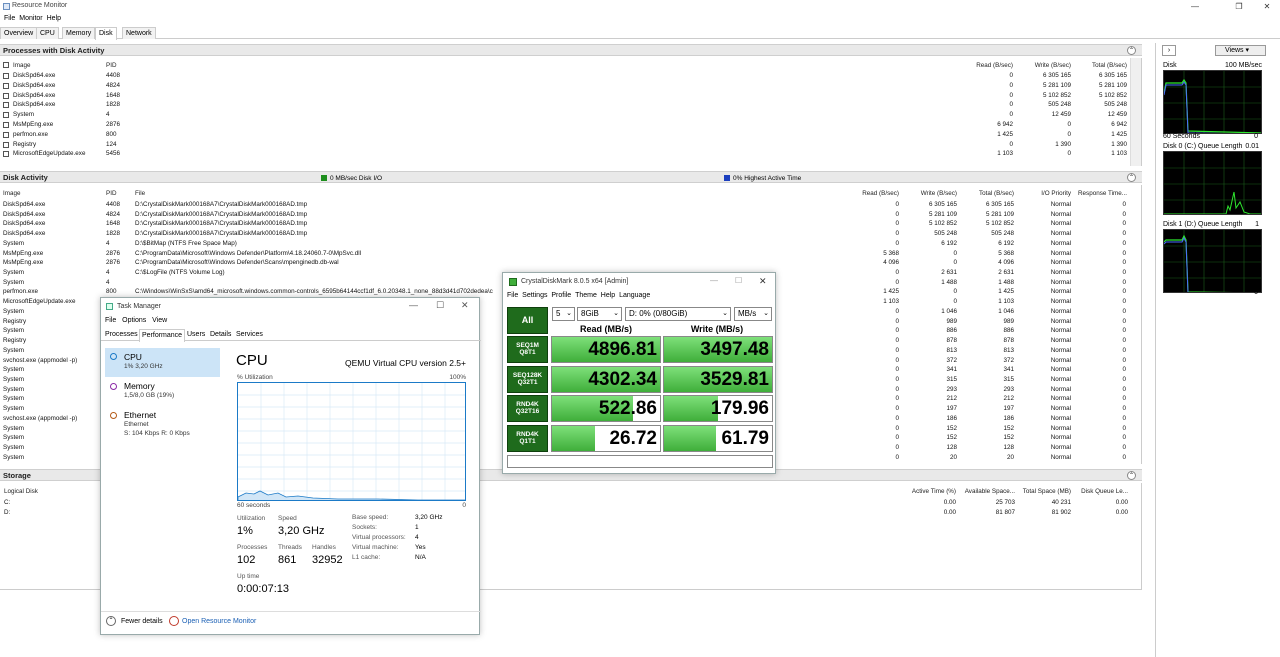 This screenshot has height=657, width=1280. Describe the element at coordinates (19, 33) in the screenshot. I see `tab-overview: Overview` at that location.